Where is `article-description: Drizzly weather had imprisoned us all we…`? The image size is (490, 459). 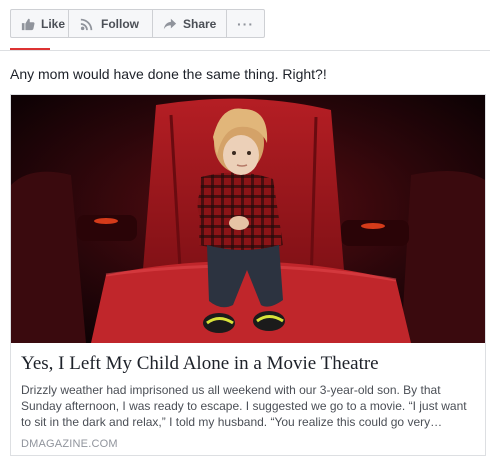
article-description: Drizzly weather had imprisoned us all we… is located at coordinates (244, 406).